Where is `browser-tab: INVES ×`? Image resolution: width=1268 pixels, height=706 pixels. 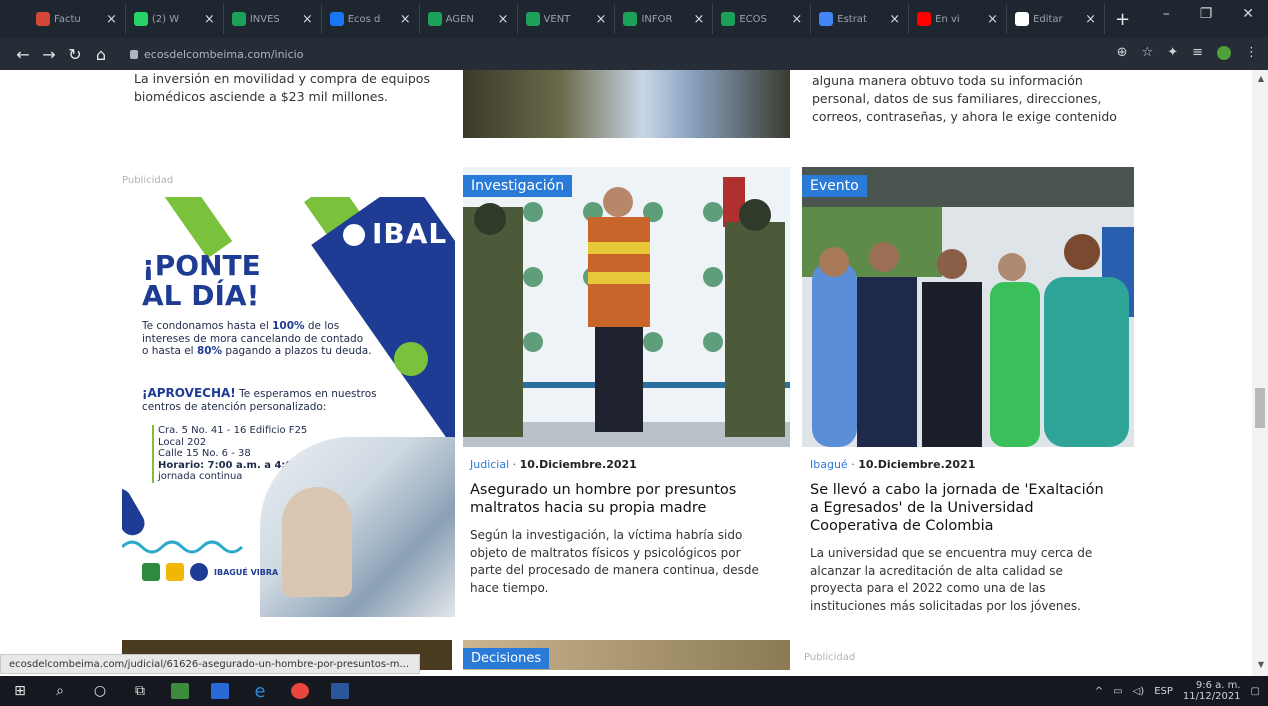
browser-tab: INVES × is located at coordinates (273, 19).